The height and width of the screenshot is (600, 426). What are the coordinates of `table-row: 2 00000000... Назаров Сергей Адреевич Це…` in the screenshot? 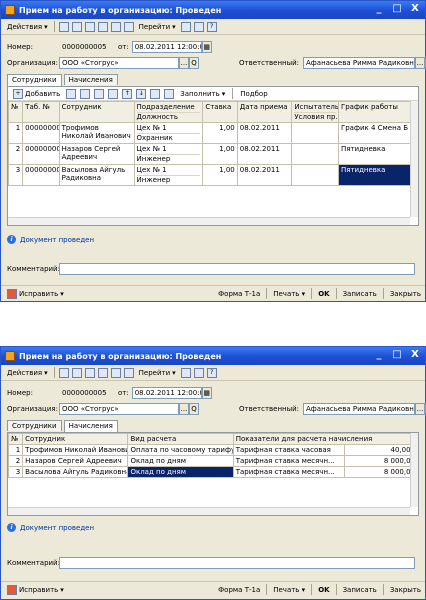 It's located at (213, 154).